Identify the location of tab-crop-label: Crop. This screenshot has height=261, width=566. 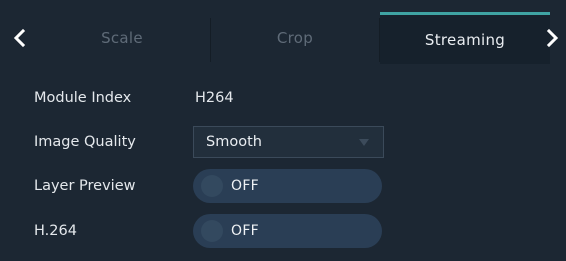
(295, 38).